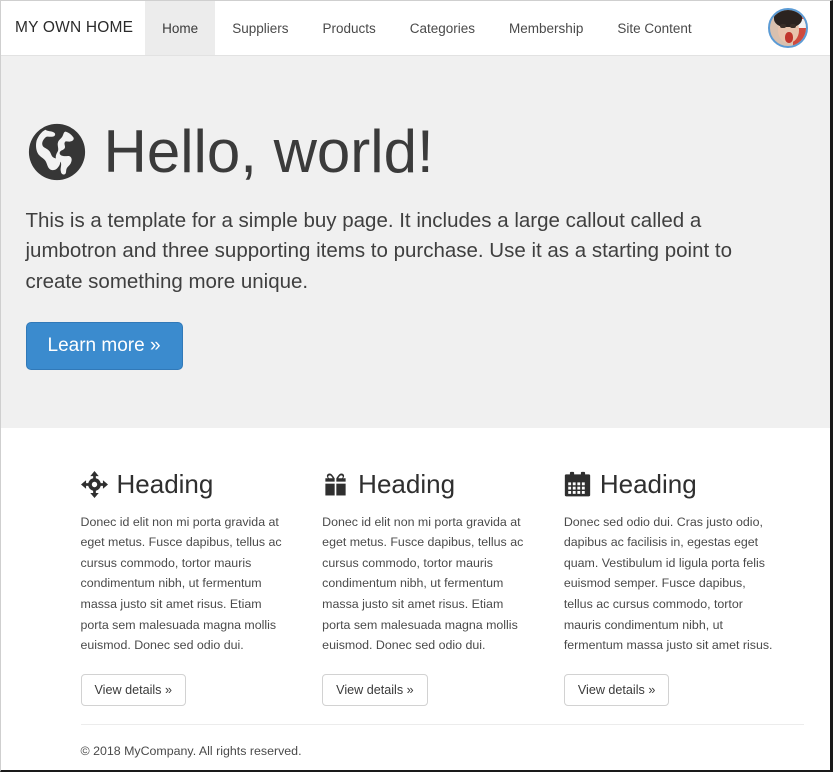 The image size is (833, 772). What do you see at coordinates (788, 18) in the screenshot?
I see `avatar-hair` at bounding box center [788, 18].